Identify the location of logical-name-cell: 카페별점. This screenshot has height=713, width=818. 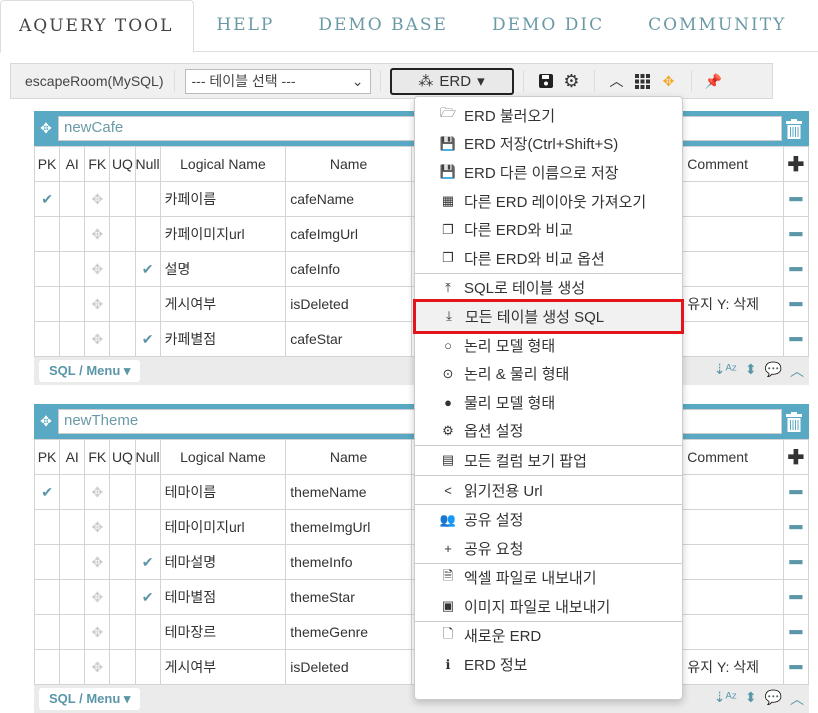
(223, 339).